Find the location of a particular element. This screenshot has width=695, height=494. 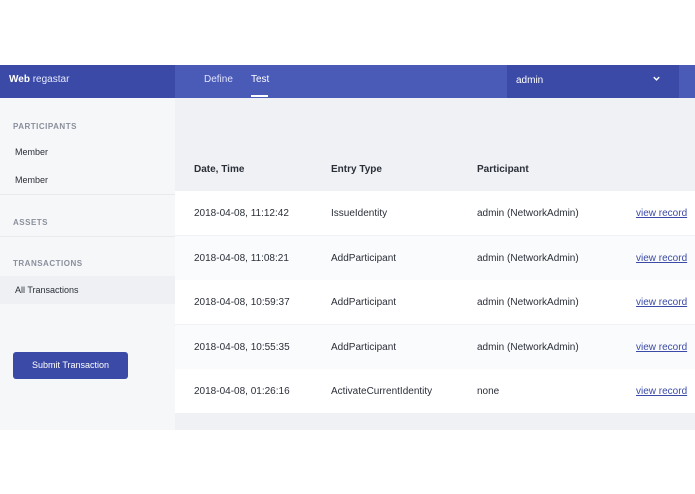

column-header-datetime: Date, Time is located at coordinates (219, 169).